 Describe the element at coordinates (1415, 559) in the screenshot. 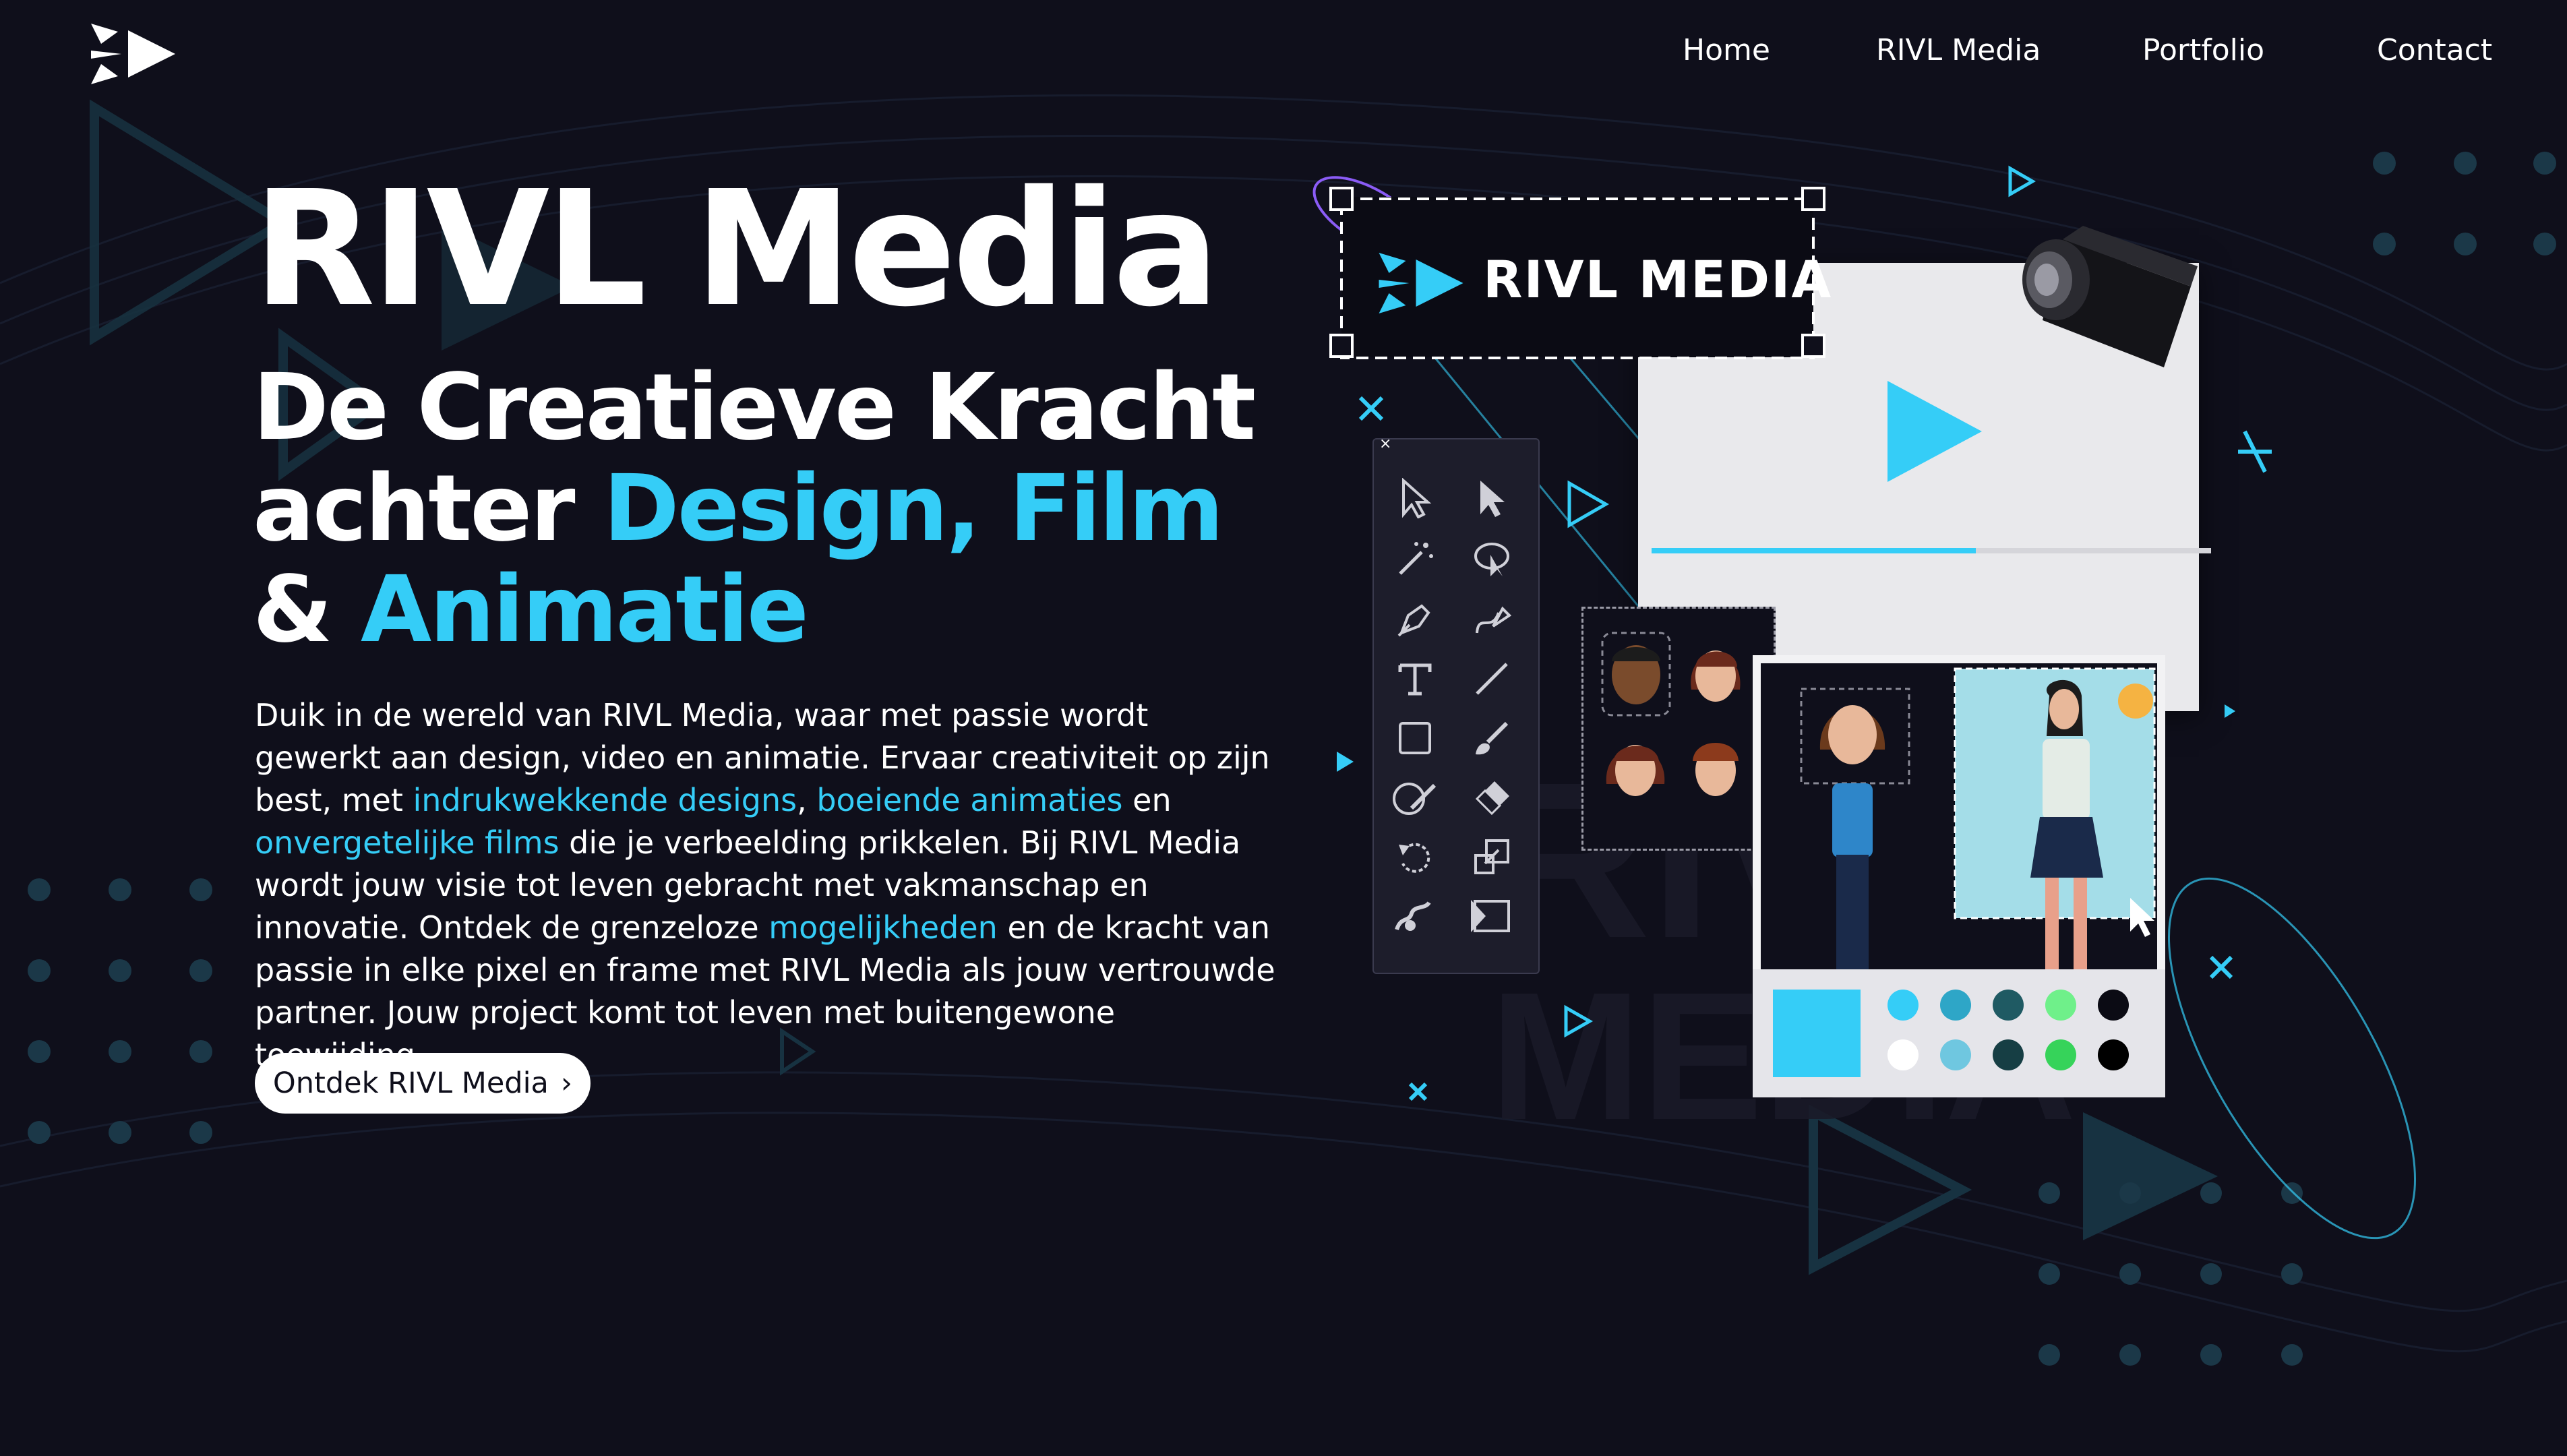

I see `magic-wand-tool-icon` at that location.